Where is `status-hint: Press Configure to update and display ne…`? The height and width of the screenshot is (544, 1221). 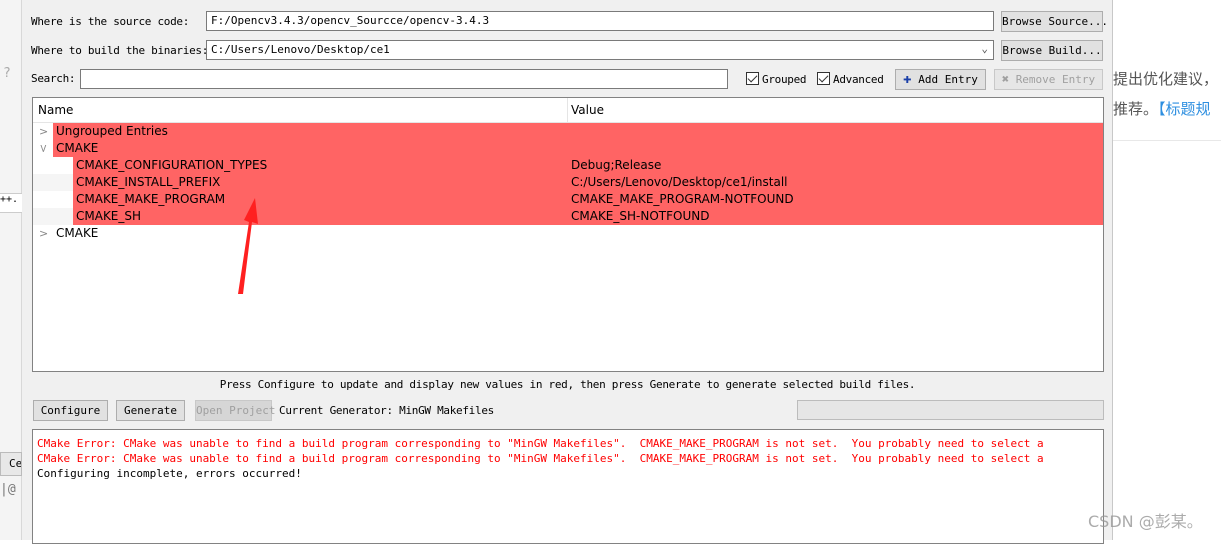
status-hint: Press Configure to update and display ne… is located at coordinates (567, 384).